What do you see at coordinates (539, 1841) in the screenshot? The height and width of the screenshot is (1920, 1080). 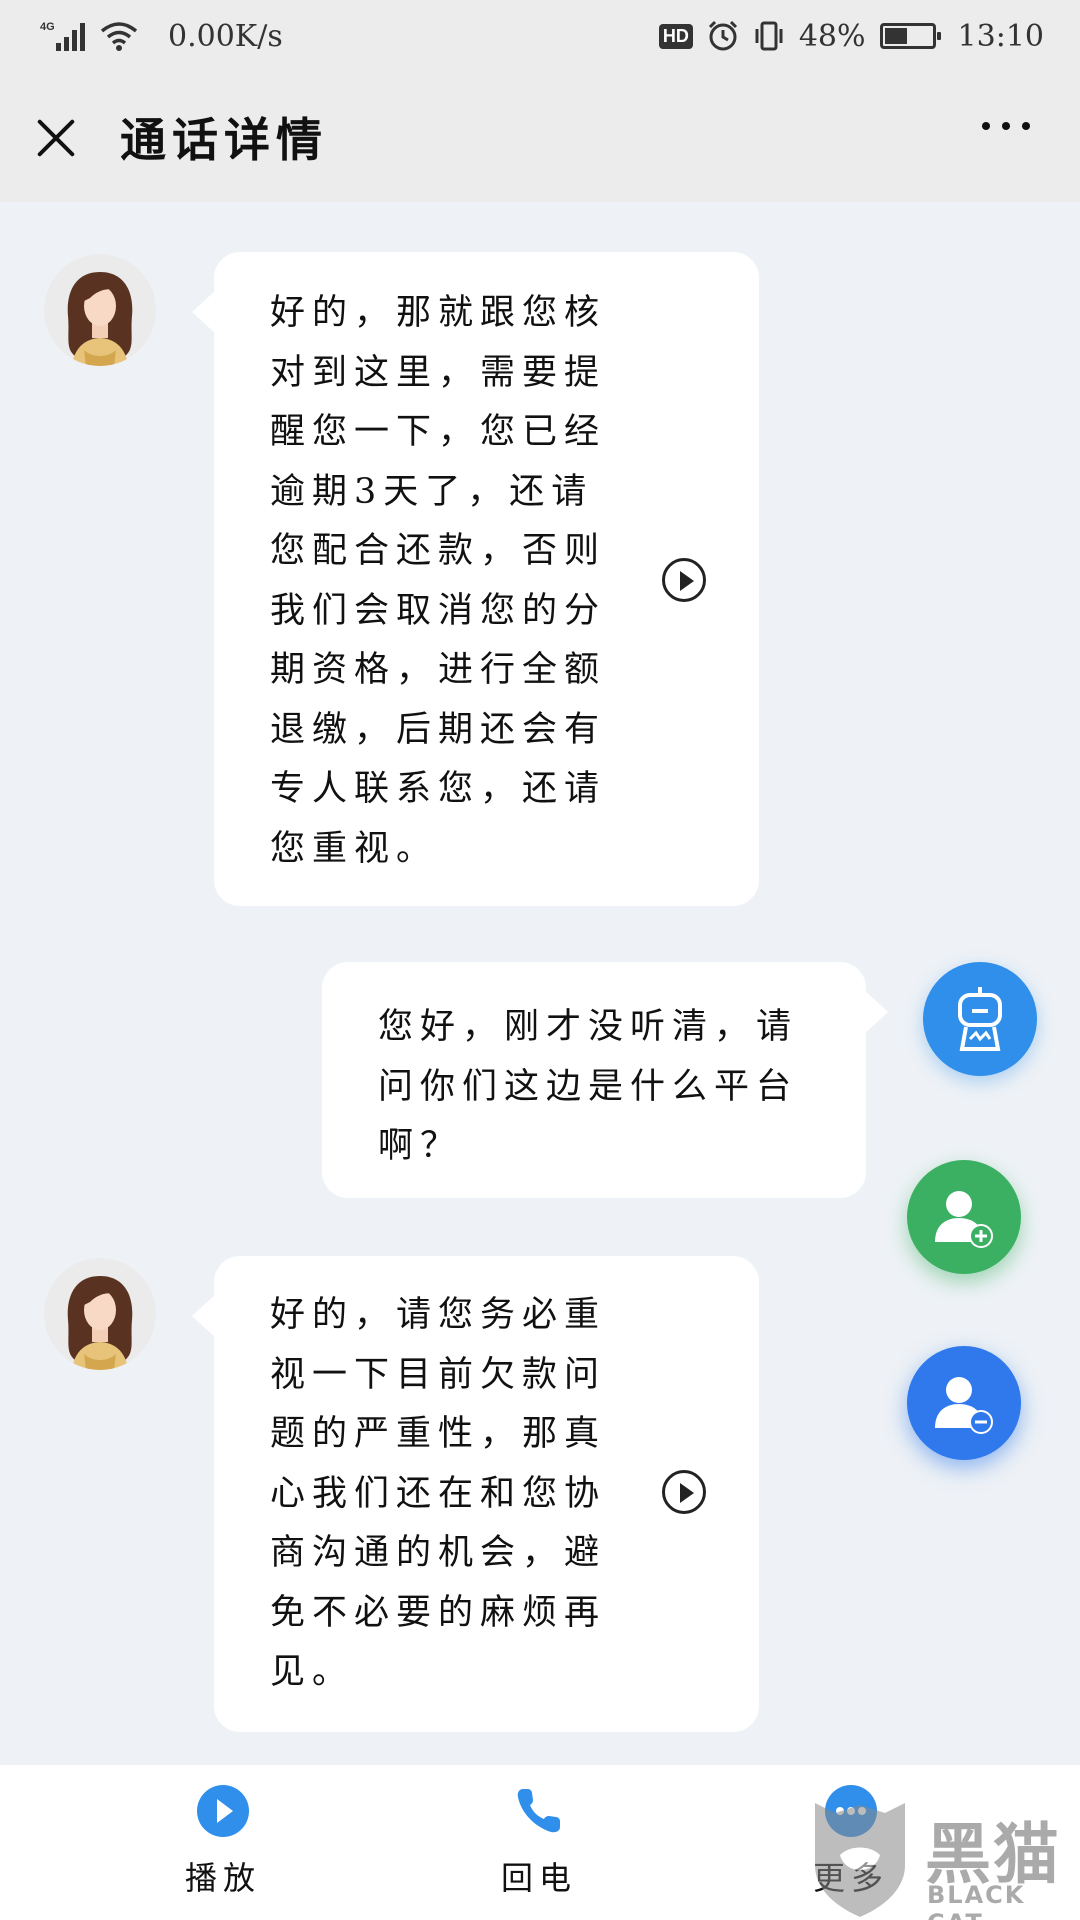 I see `call-back-button: 回电` at bounding box center [539, 1841].